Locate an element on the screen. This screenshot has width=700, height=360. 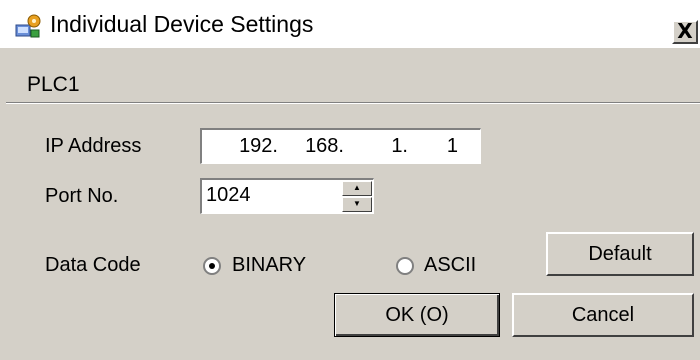
spin-down-icon: ▼ is located at coordinates (357, 203).